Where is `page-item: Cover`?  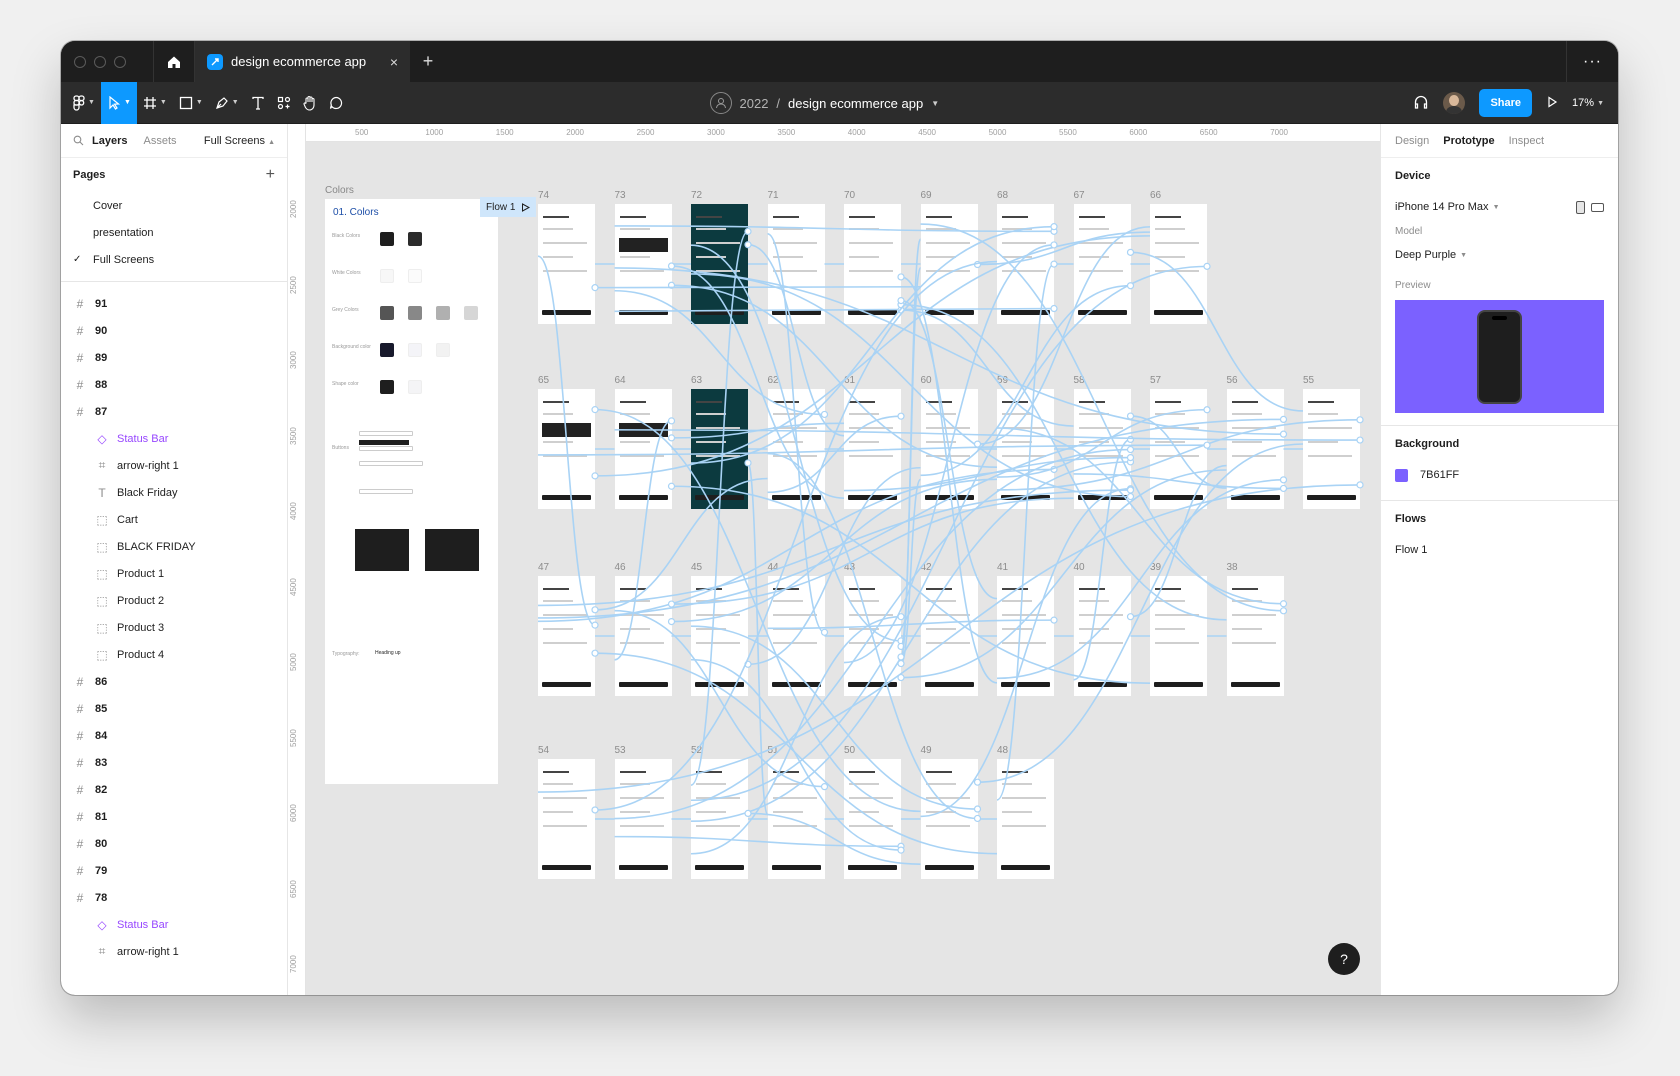 page-item: Cover is located at coordinates (174, 205).